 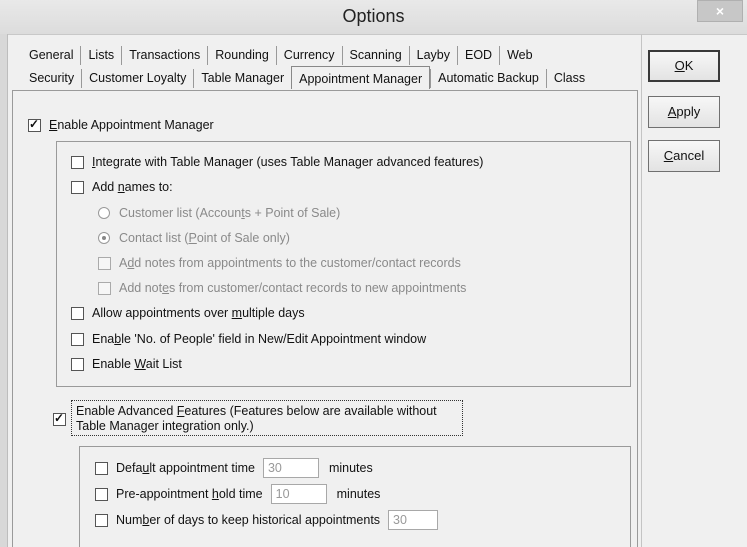 I want to click on multi-days-checkbox, so click(x=77, y=313).